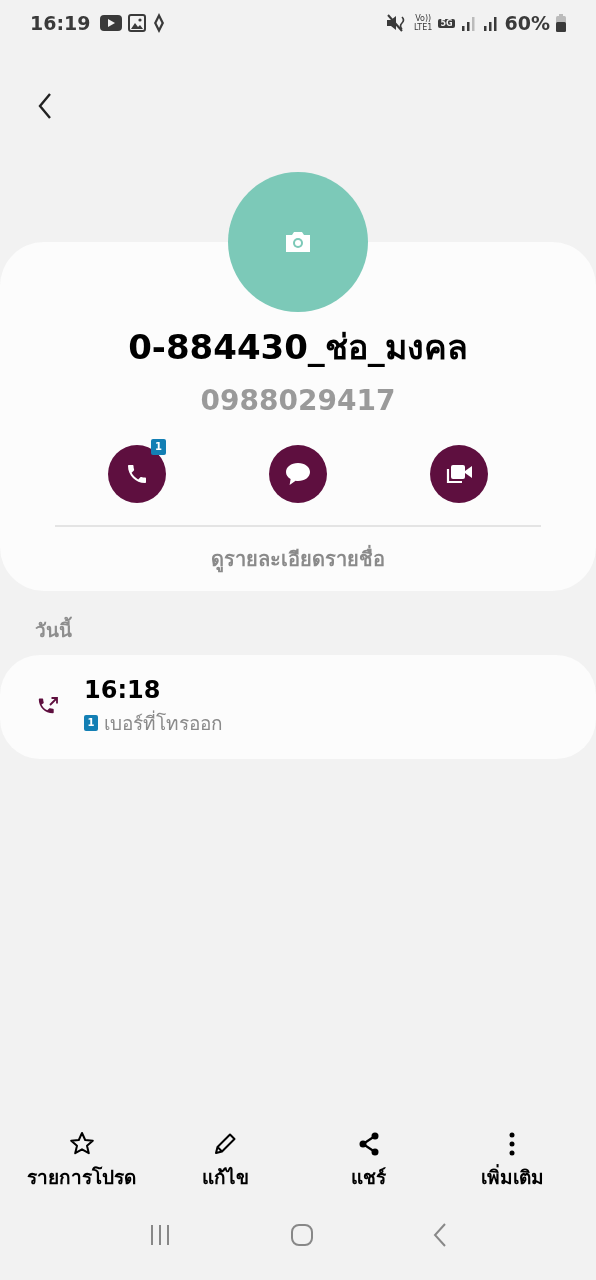 Image resolution: width=596 pixels, height=1280 pixels. What do you see at coordinates (159, 23) in the screenshot?
I see `diamond-icon` at bounding box center [159, 23].